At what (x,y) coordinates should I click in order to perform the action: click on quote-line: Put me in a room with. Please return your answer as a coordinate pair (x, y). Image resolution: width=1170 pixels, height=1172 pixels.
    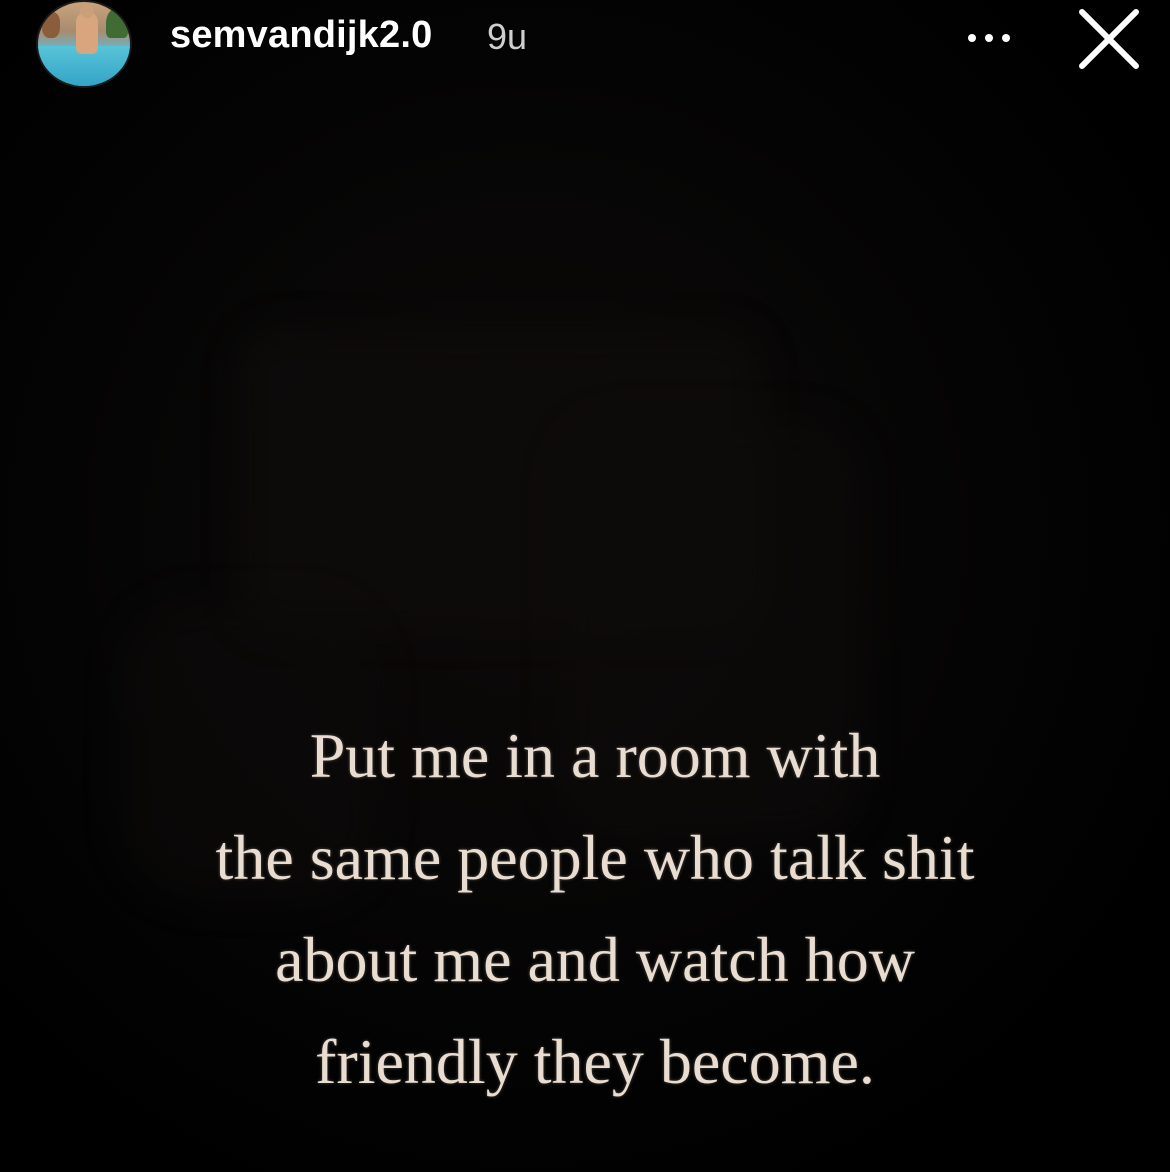
    Looking at the image, I should click on (595, 755).